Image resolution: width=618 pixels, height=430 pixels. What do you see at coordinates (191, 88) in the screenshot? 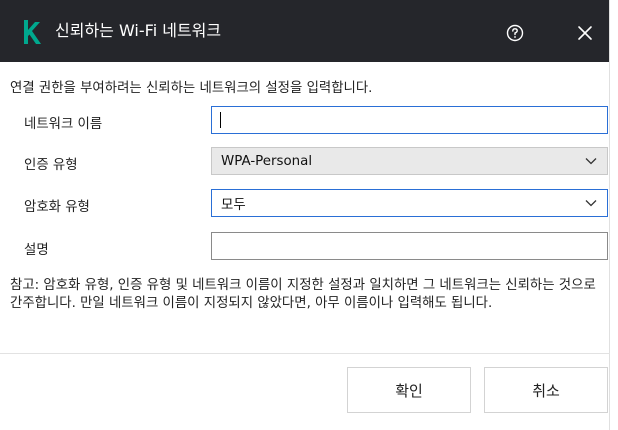
I see `intro-text: 연결 권한을 부여하려는 신뢰하는 네트워크의 설정을 입력합니다.` at bounding box center [191, 88].